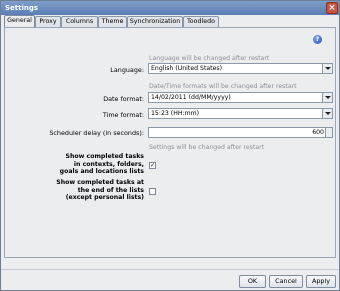  Describe the element at coordinates (123, 115) in the screenshot. I see `time-format-label: Time format:` at that location.